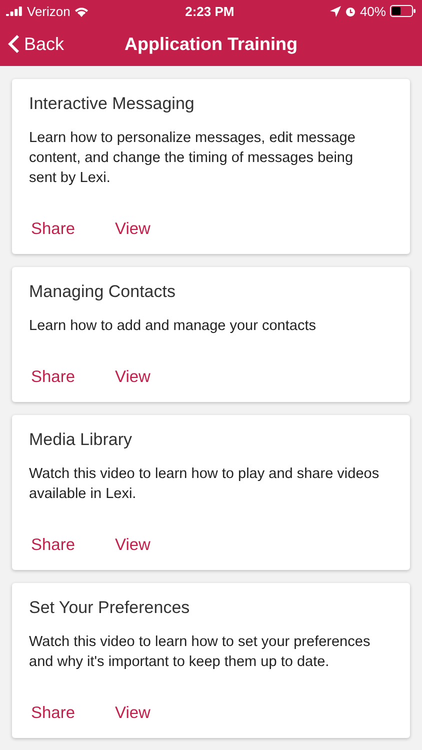 The image size is (422, 750). Describe the element at coordinates (373, 11) in the screenshot. I see `battery-percent: 40%` at that location.